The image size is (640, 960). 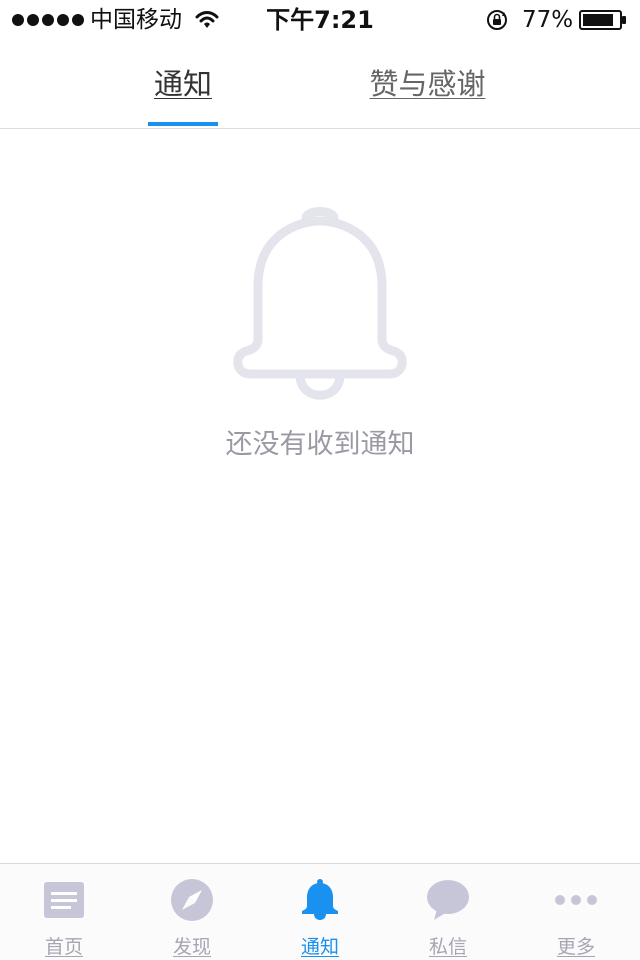 What do you see at coordinates (575, 947) in the screenshot?
I see `bottom-tab-label: 更多` at bounding box center [575, 947].